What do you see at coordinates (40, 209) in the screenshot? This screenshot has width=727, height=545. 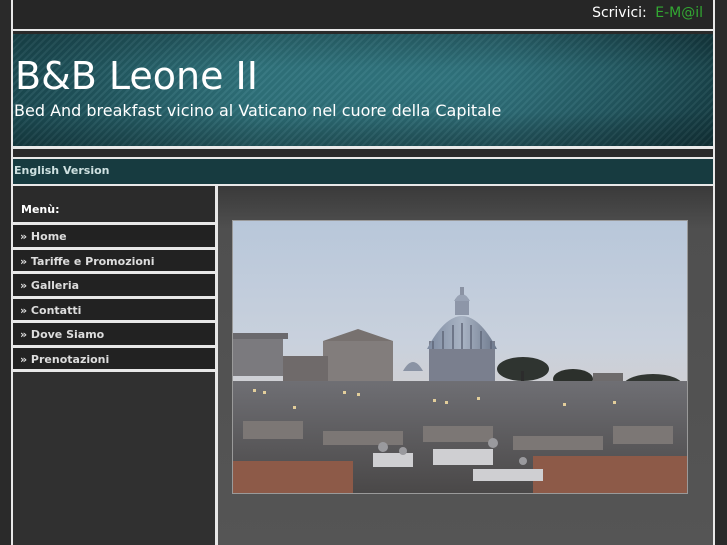 I see `menu-heading-label: Menù:` at bounding box center [40, 209].